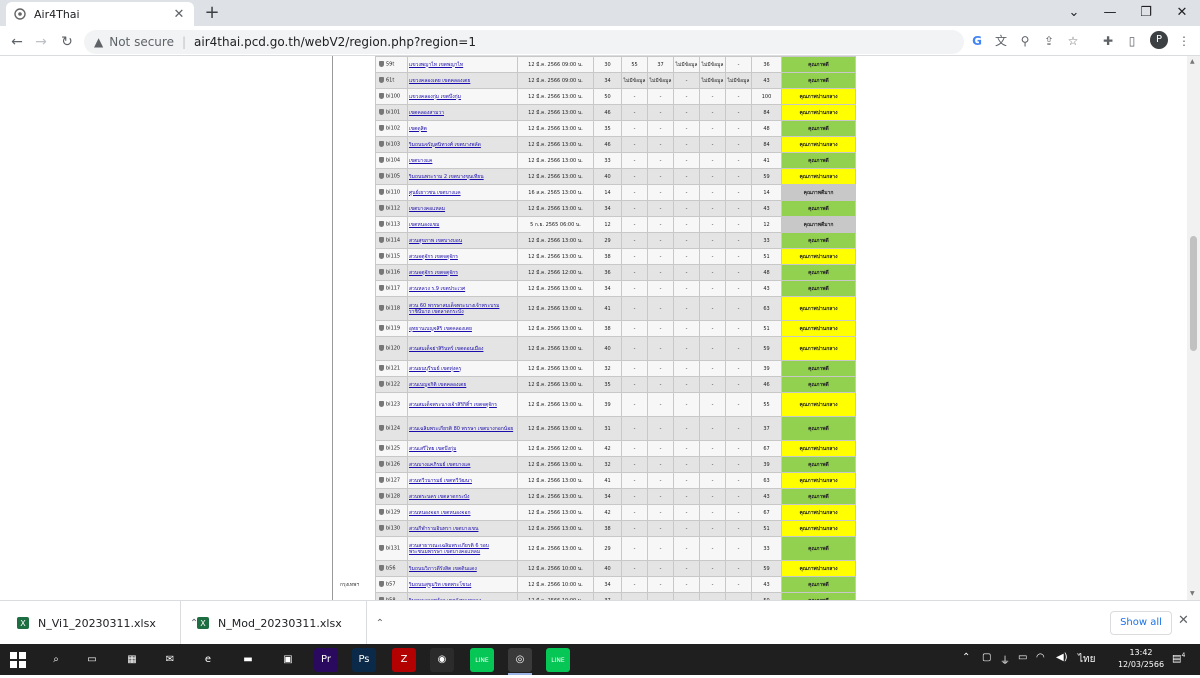 This screenshot has width=1200, height=678. I want to click on tray-app-icon: ▢, so click(986, 657).